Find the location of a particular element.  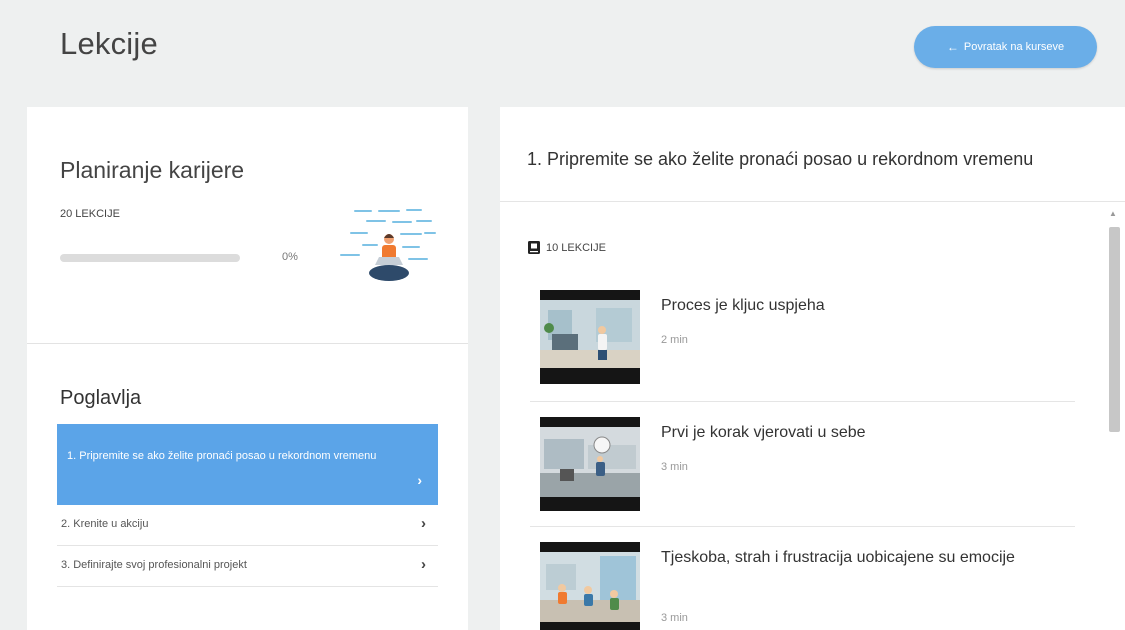

lesson-title: Proces je kljuc uspjeha is located at coordinates (846, 306).